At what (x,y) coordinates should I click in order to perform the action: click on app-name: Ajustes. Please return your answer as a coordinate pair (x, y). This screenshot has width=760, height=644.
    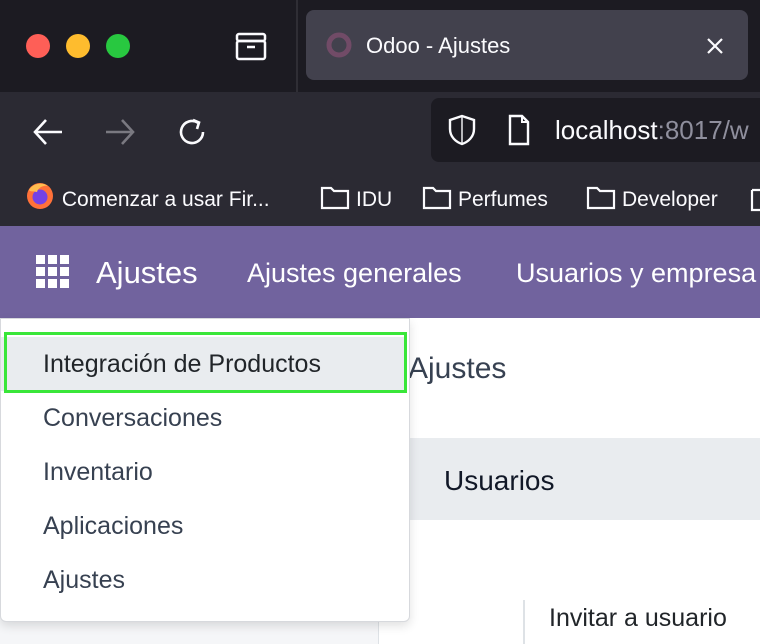
    Looking at the image, I should click on (147, 273).